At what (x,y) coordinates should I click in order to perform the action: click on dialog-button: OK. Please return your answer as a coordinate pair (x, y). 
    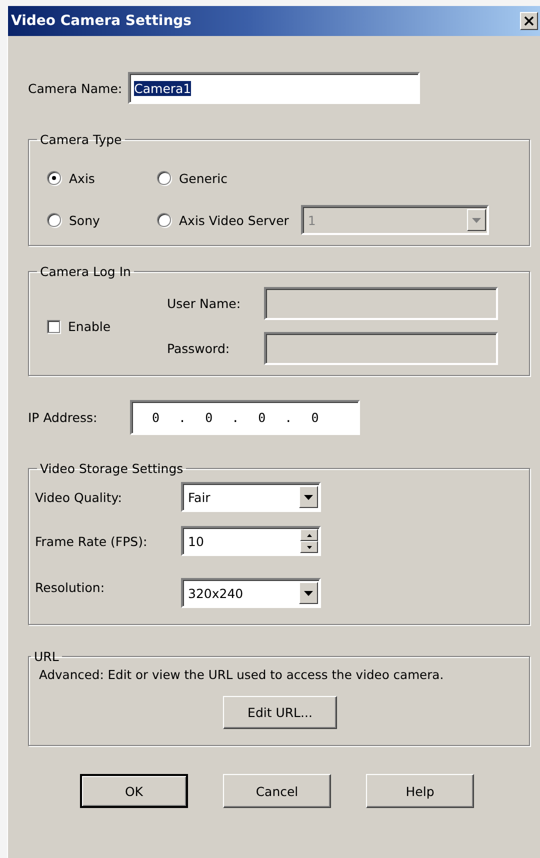
    Looking at the image, I should click on (134, 791).